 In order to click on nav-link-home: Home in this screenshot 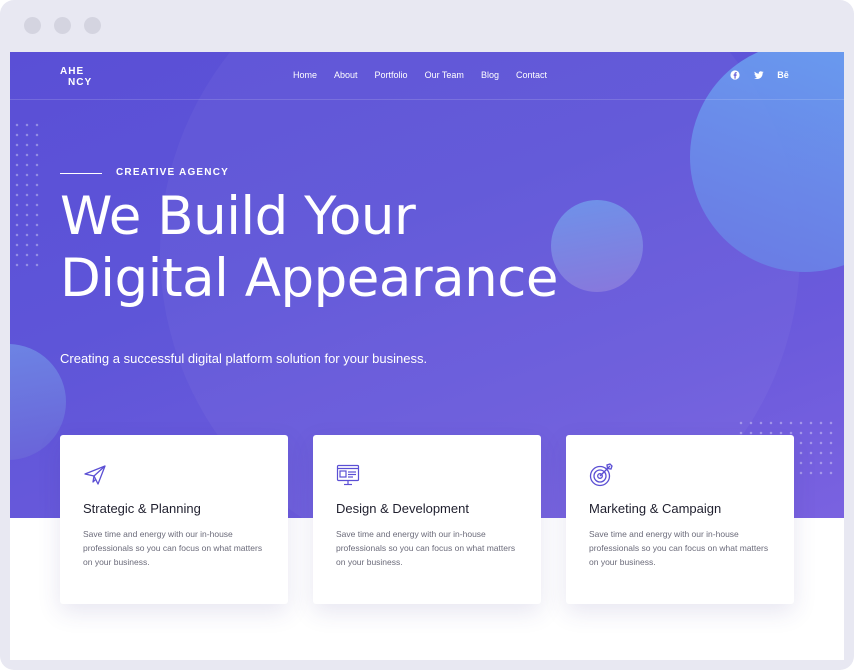, I will do `click(305, 75)`.